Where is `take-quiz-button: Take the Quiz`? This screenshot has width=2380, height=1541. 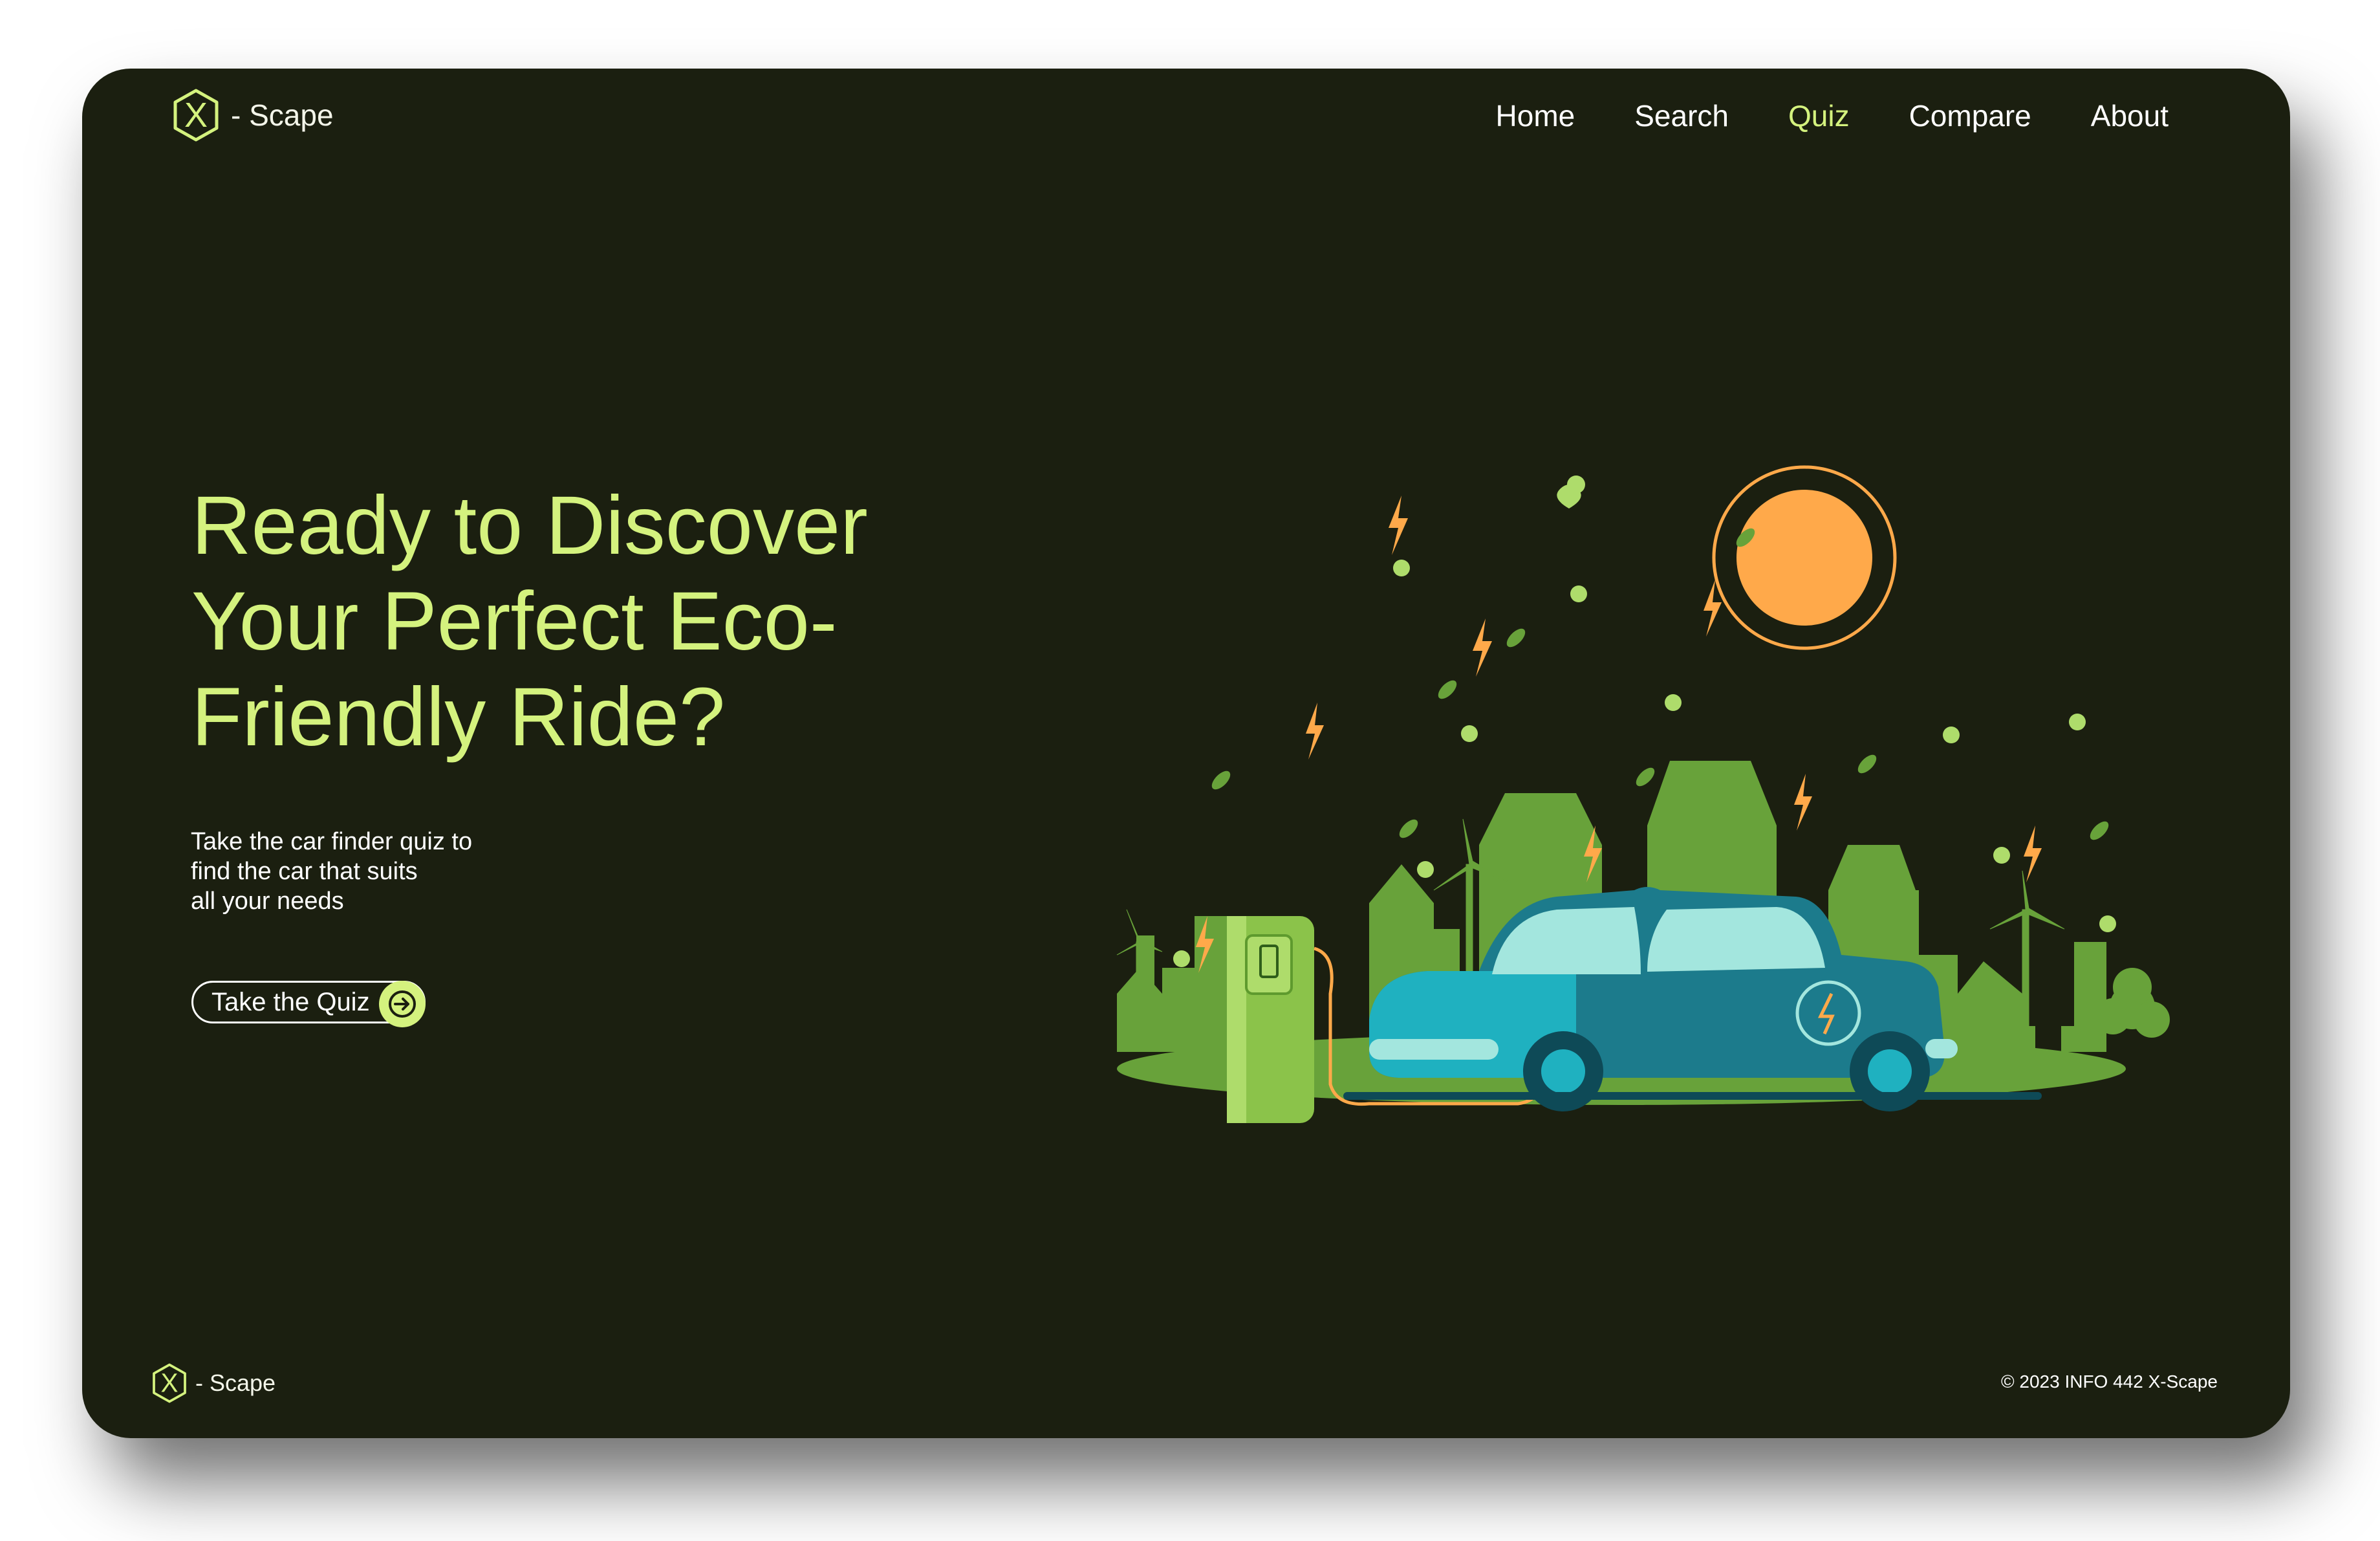 take-quiz-button: Take the Quiz is located at coordinates (308, 1004).